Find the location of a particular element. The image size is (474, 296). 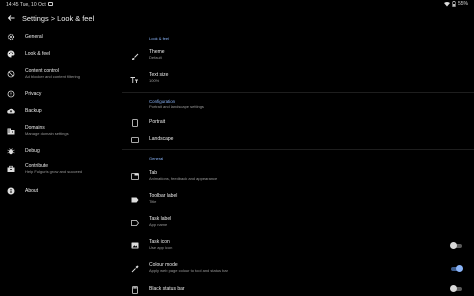

palette-icon is located at coordinates (11, 54).